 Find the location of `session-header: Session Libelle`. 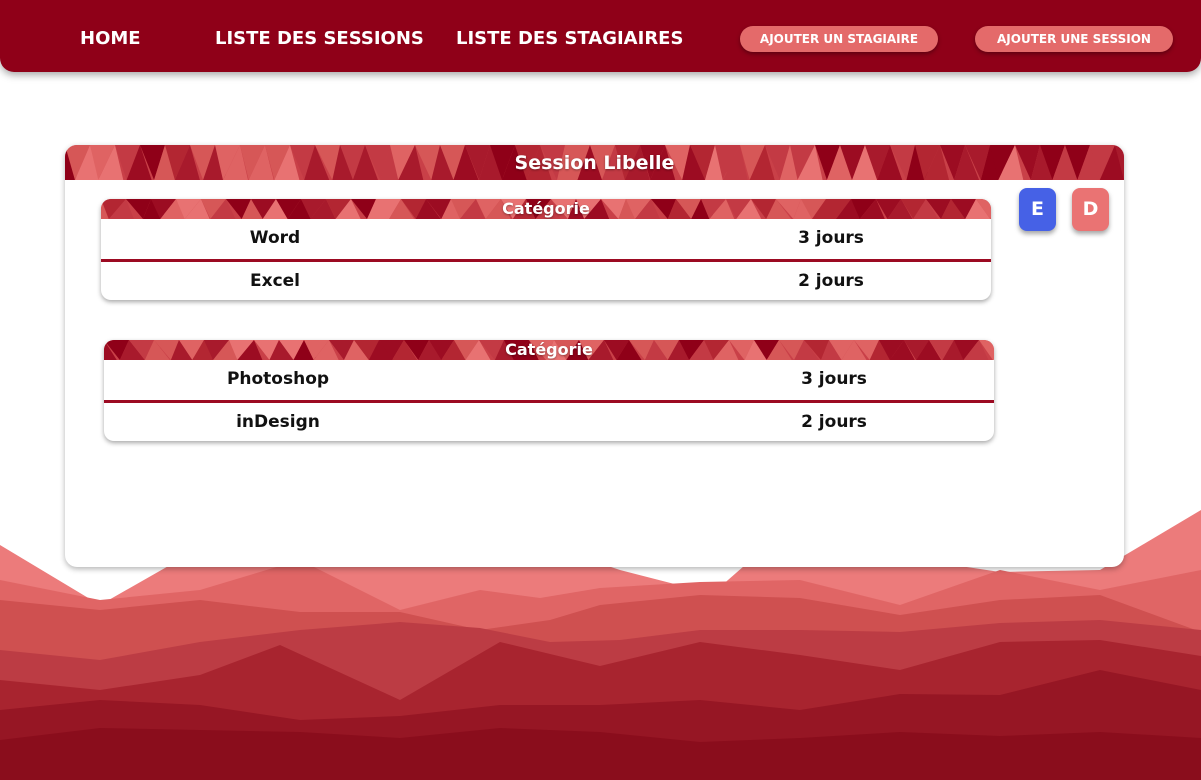

session-header: Session Libelle is located at coordinates (594, 162).